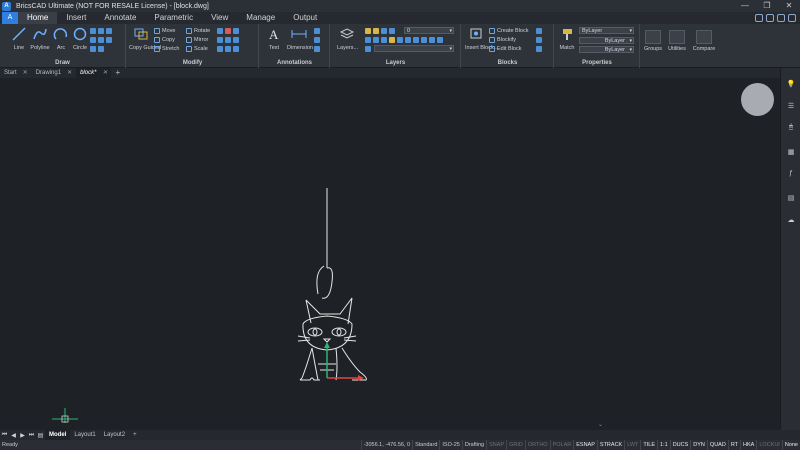  Describe the element at coordinates (610, 445) in the screenshot. I see `toggle-strack: STRACK` at that location.